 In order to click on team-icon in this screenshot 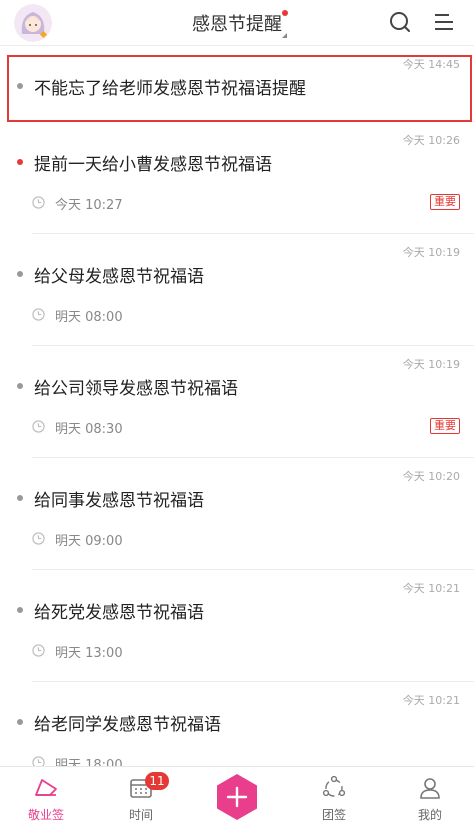, I will do `click(334, 786)`.